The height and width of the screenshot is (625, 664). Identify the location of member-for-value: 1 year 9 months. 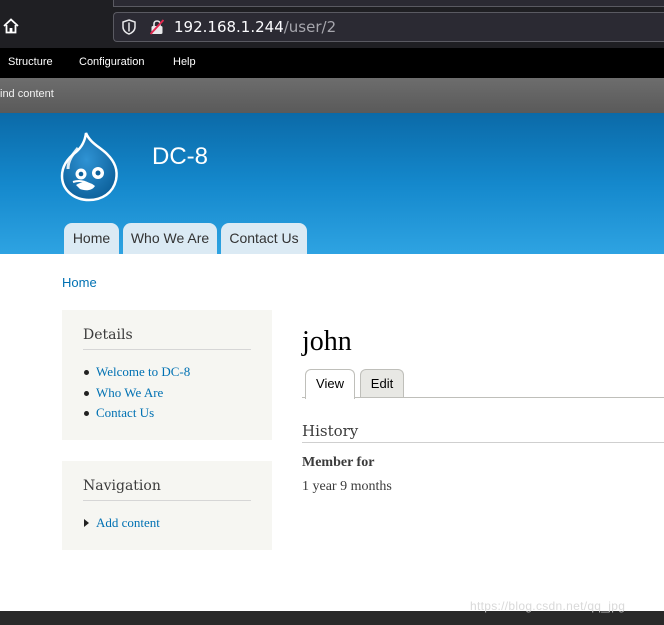
(347, 486).